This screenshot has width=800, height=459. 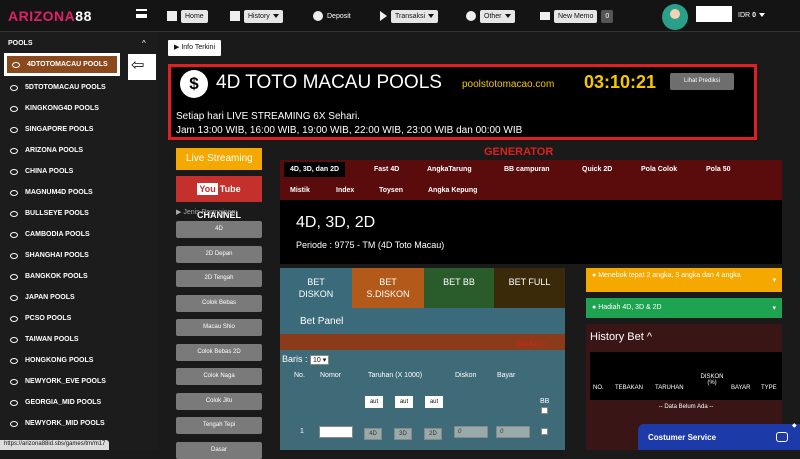 What do you see at coordinates (386, 169) in the screenshot?
I see `tab-fast-4d: Fast 4D` at bounding box center [386, 169].